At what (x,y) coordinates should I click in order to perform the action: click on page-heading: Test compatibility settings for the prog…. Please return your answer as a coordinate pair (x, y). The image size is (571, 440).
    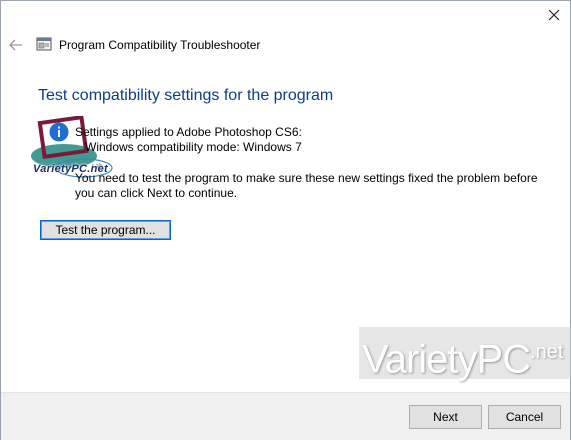
    Looking at the image, I should click on (186, 95).